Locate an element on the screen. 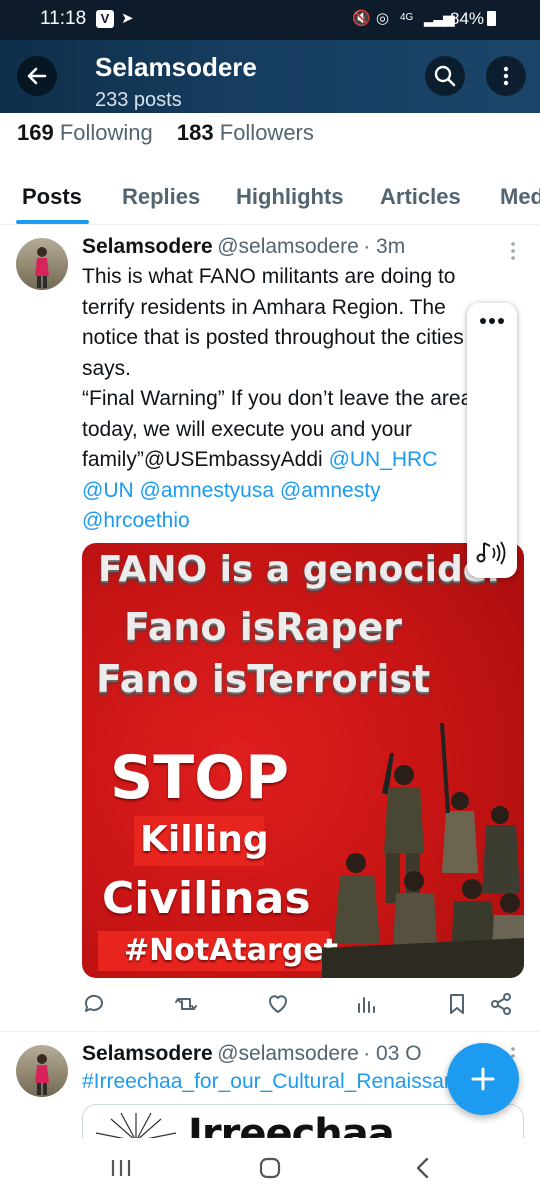  compose-post-button is located at coordinates (483, 1079).